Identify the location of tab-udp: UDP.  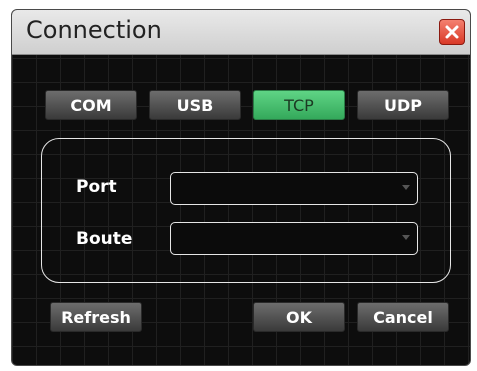
(403, 105).